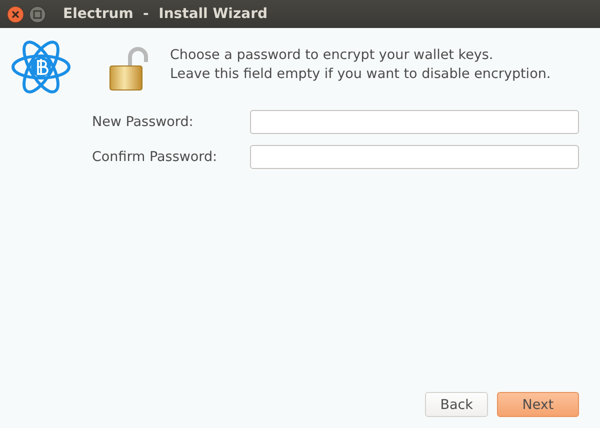 The width and height of the screenshot is (600, 428). I want to click on instruction-text: Choose a password to encrypt your wallet keys. Leave this field empty if you want to disable encryption., so click(360, 65).